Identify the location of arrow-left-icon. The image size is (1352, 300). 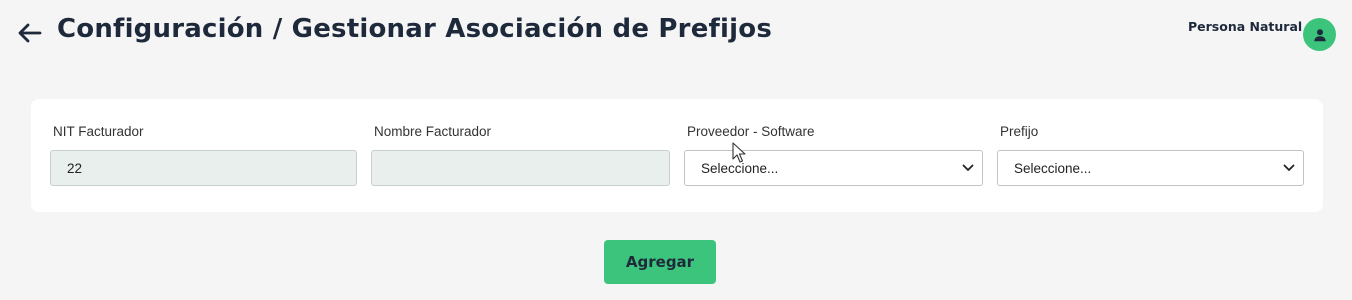
(30, 33).